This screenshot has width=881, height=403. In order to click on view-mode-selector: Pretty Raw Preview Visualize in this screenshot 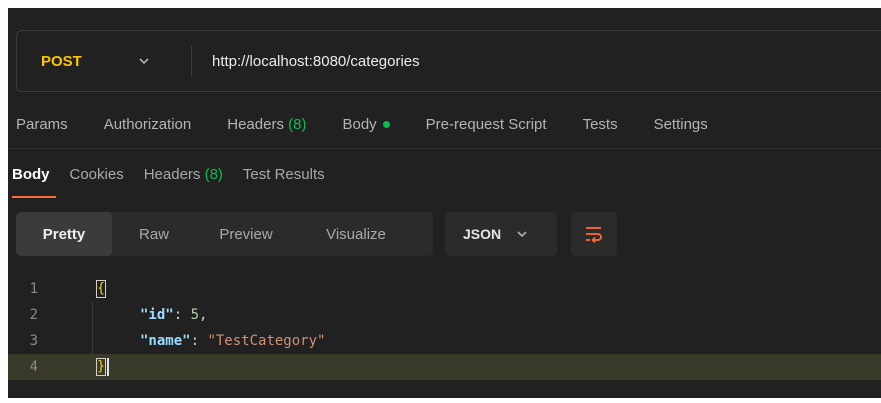, I will do `click(224, 234)`.